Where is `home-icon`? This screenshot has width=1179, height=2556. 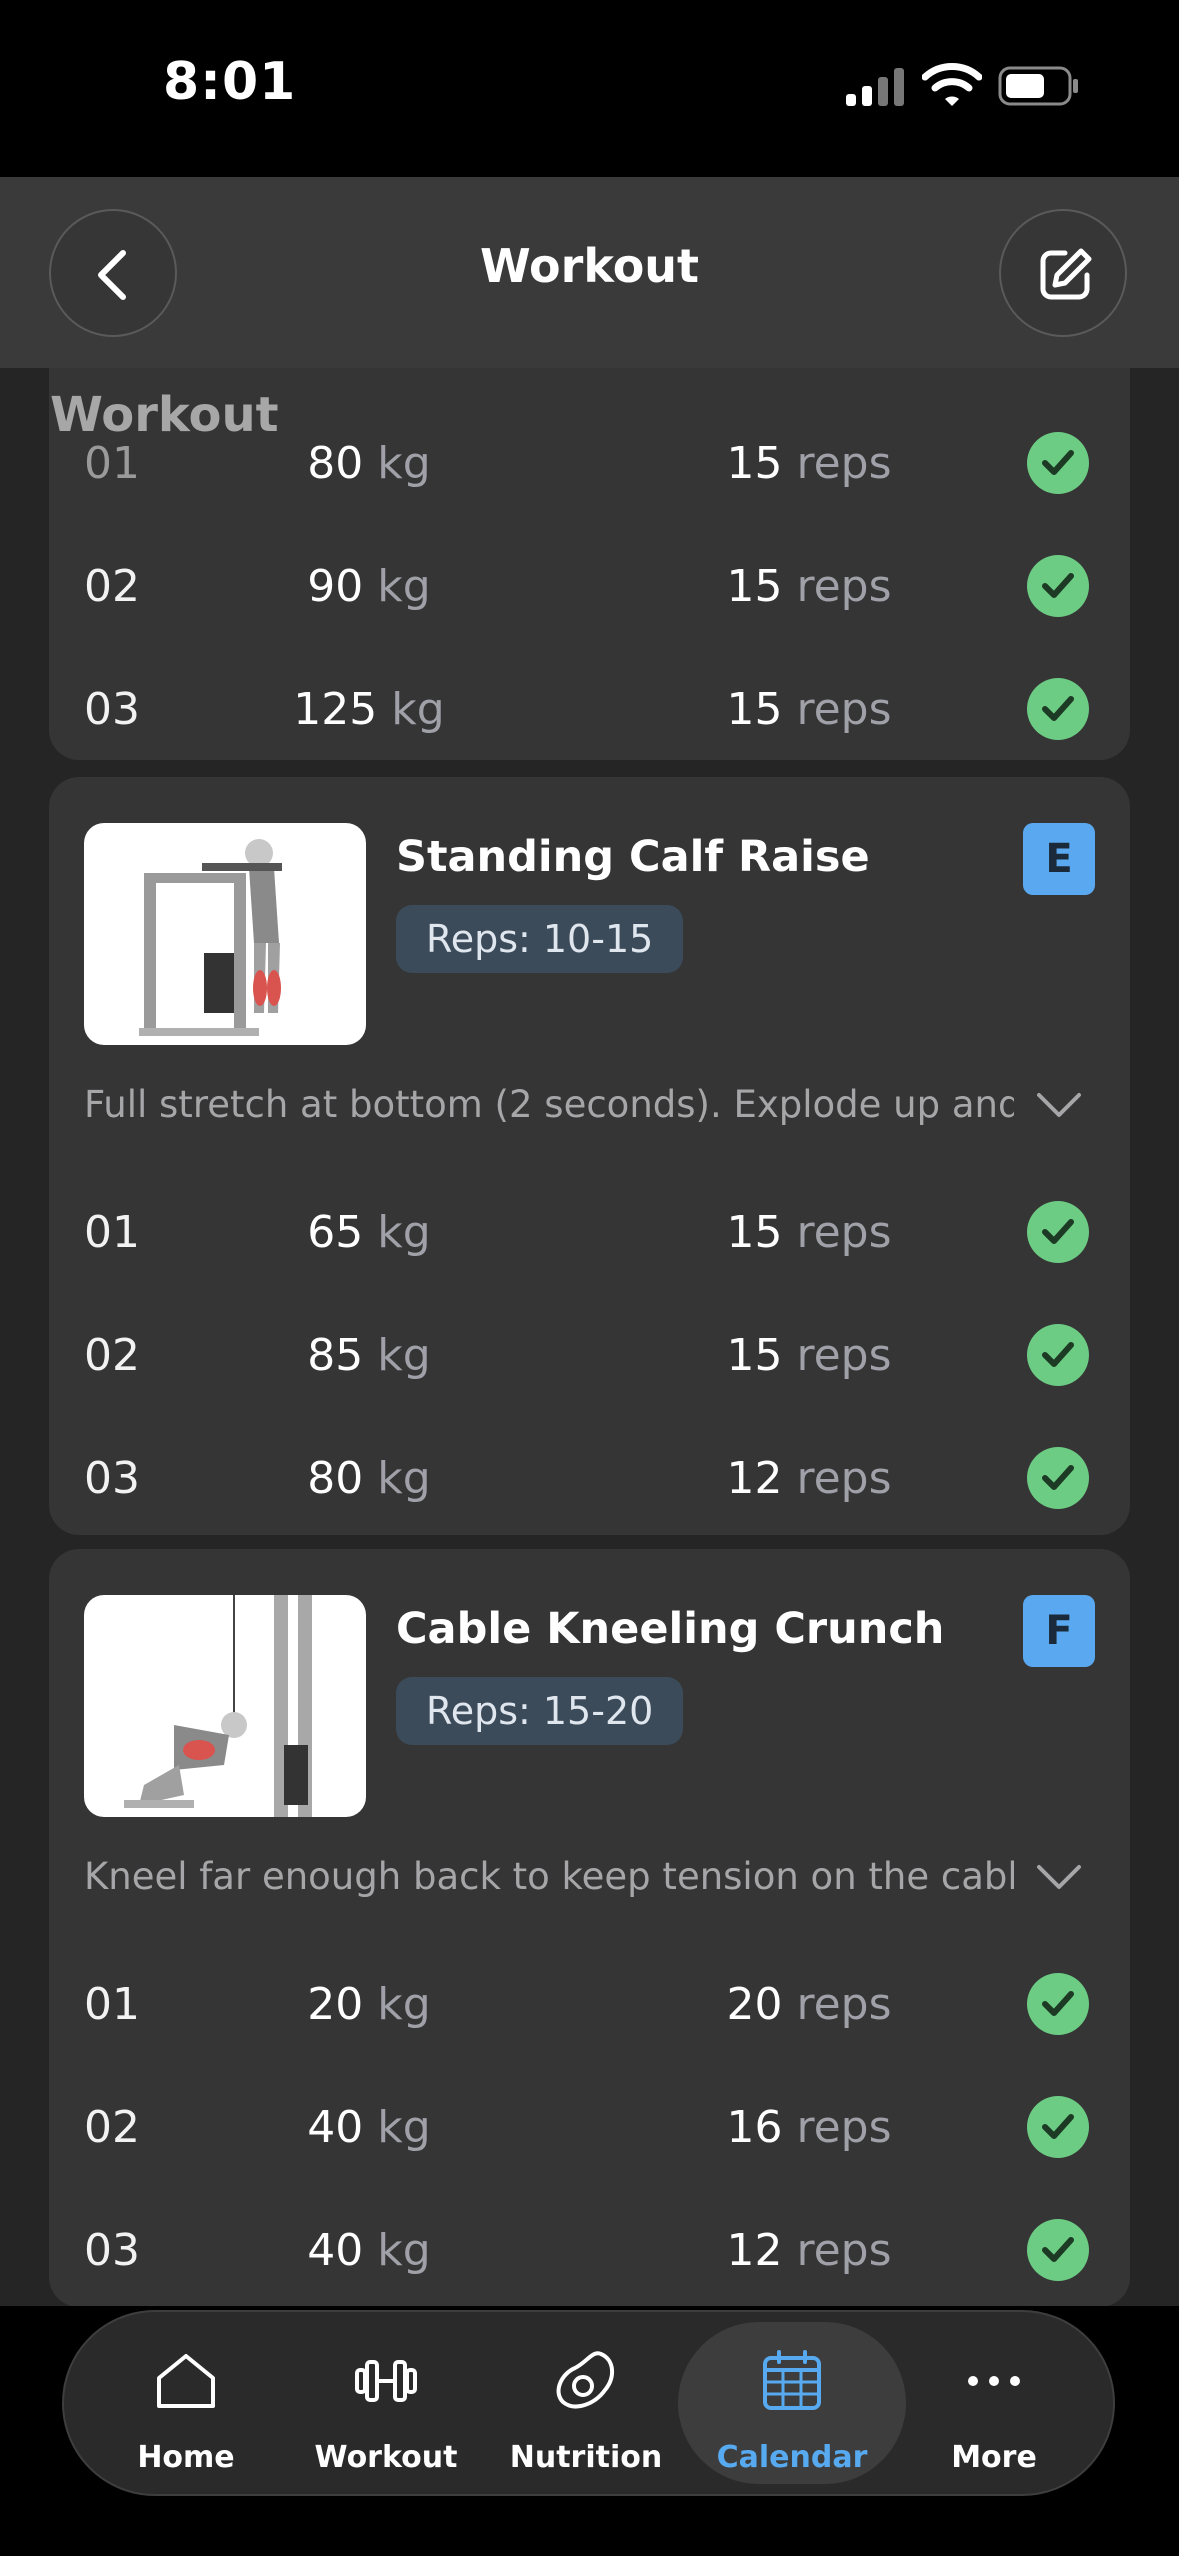 home-icon is located at coordinates (186, 2381).